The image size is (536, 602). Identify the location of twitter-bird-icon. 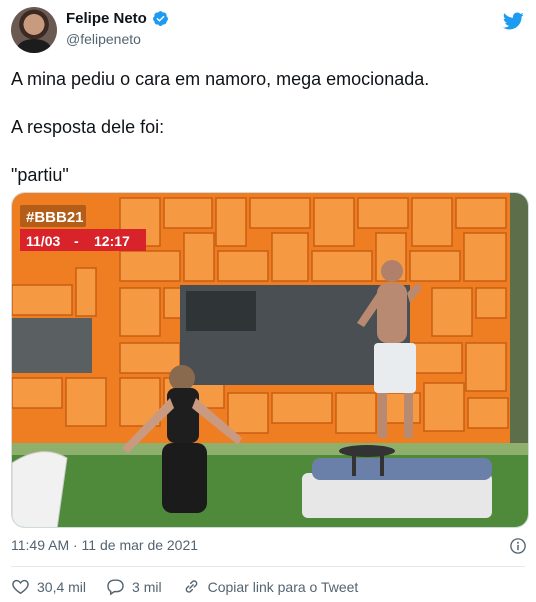
(513, 21).